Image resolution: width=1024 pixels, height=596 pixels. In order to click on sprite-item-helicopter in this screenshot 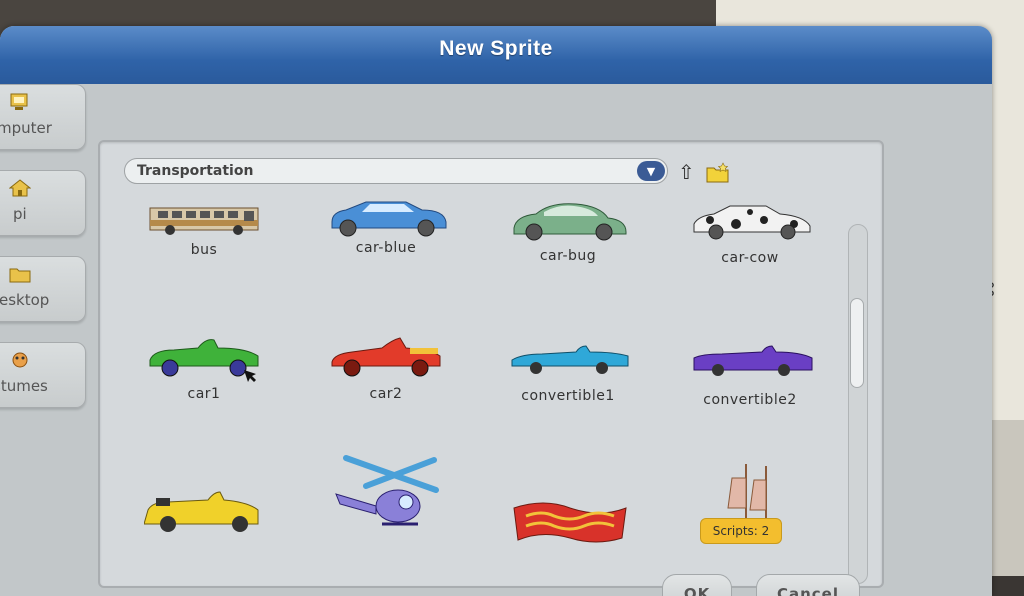, I will do `click(386, 512)`.